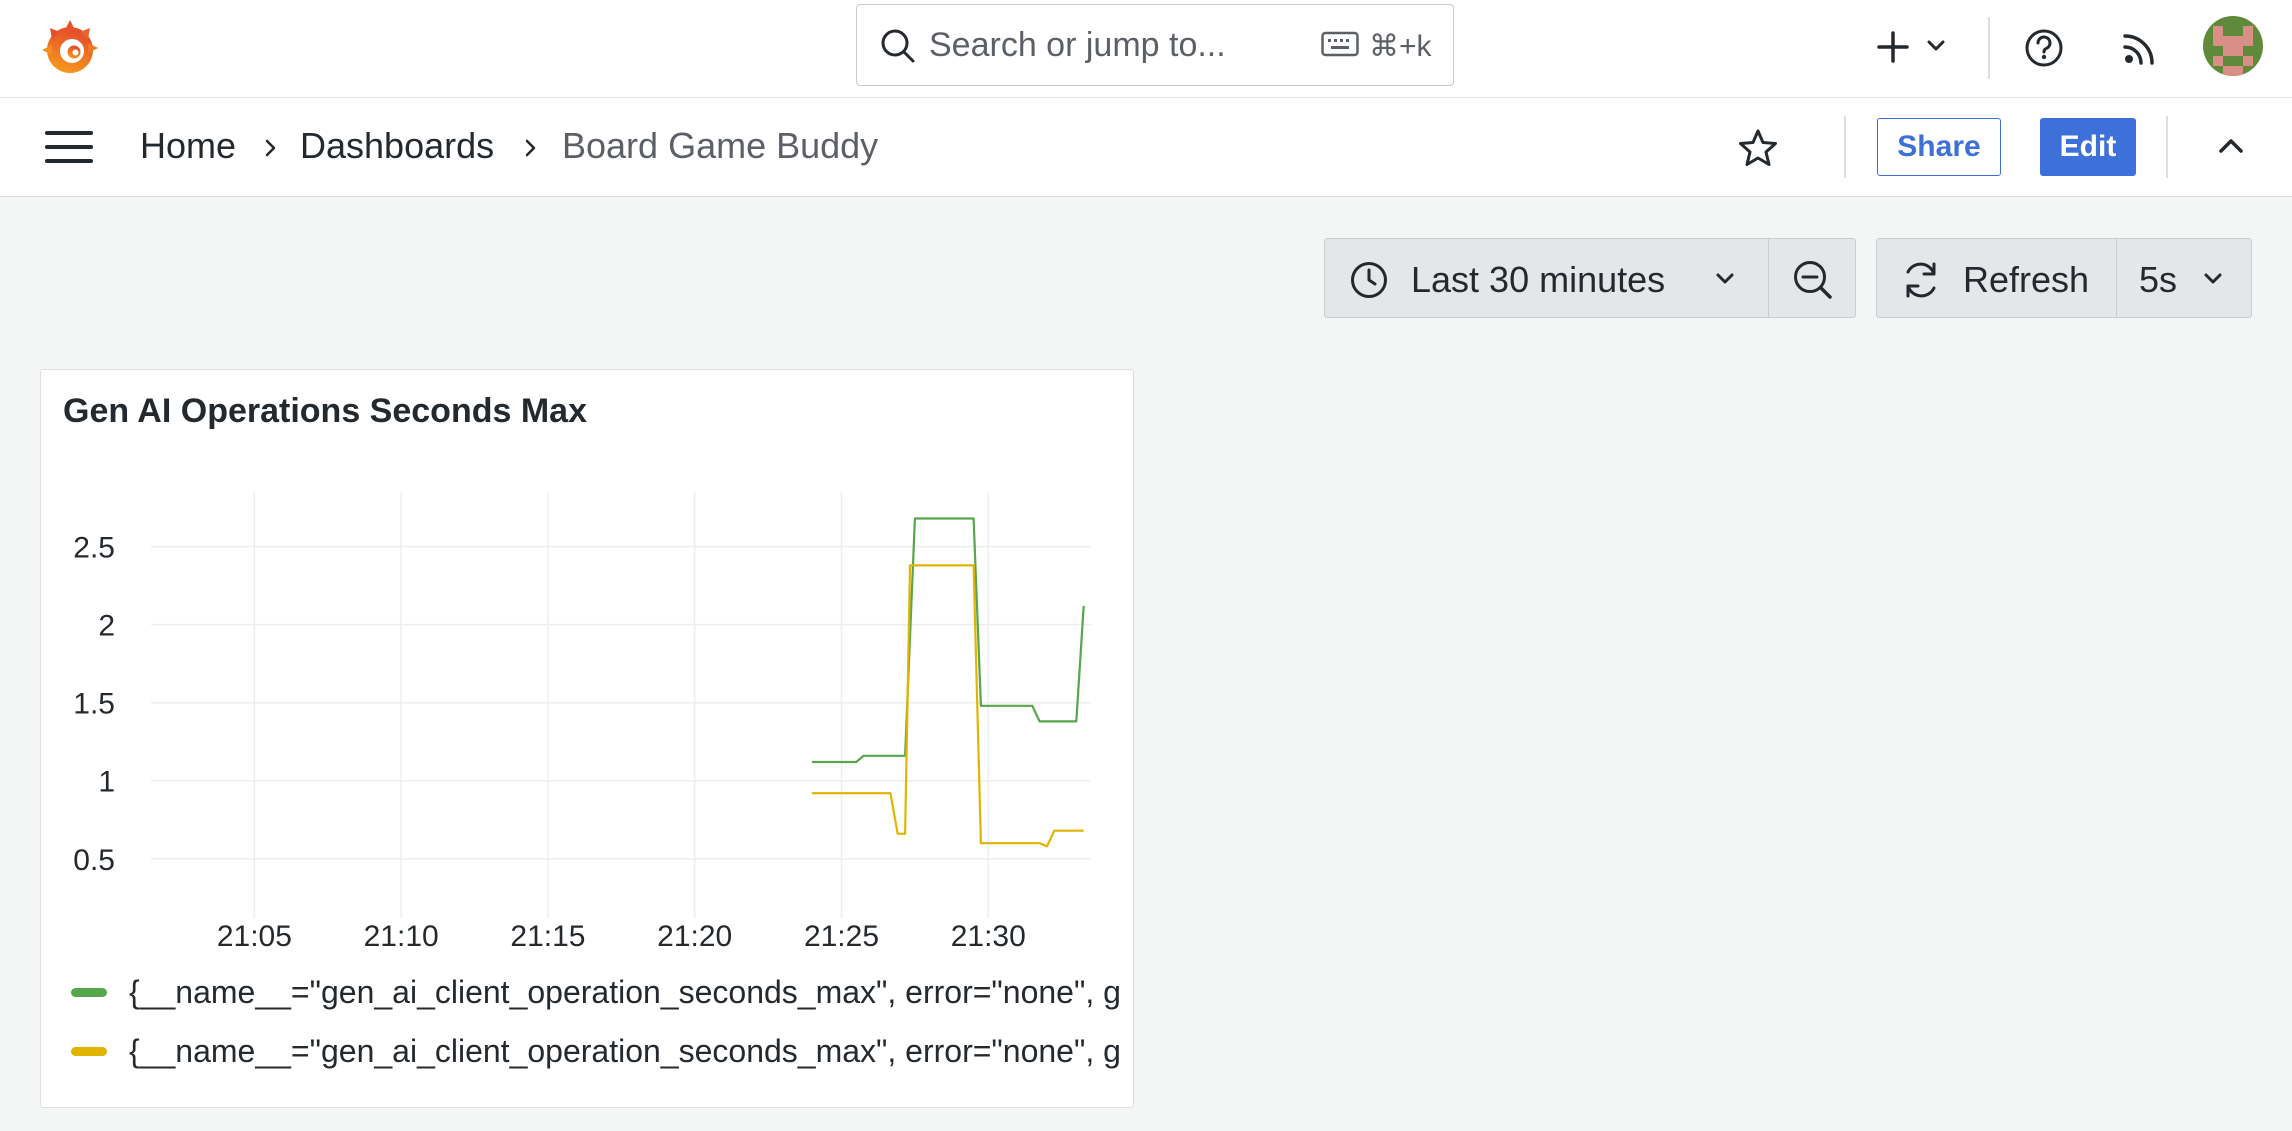 This screenshot has height=1131, width=2292. Describe the element at coordinates (1758, 148) in the screenshot. I see `star-favorite-icon` at that location.